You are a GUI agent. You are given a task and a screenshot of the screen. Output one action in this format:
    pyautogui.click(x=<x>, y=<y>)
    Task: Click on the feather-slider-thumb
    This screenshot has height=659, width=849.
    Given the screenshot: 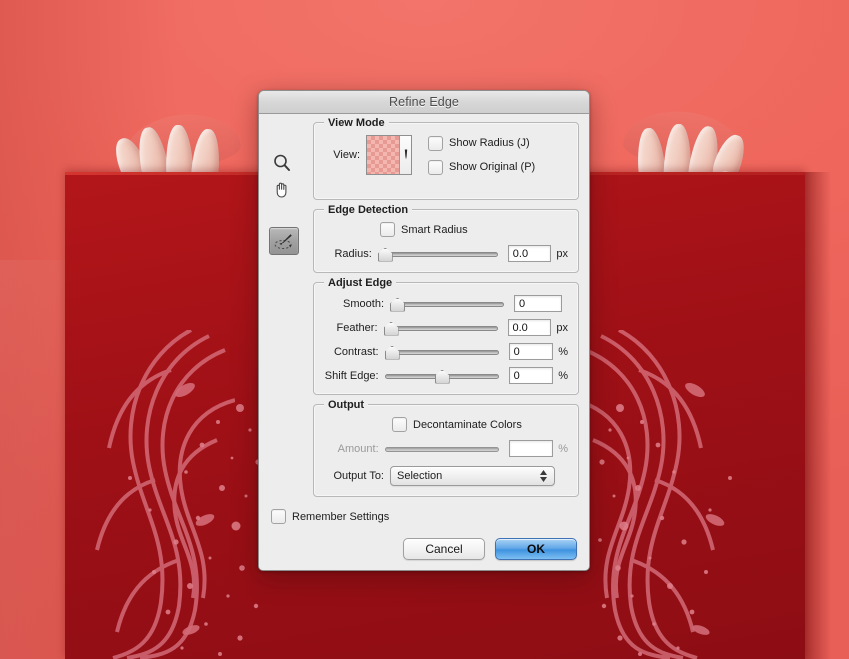 What is the action you would take?
    pyautogui.click(x=391, y=328)
    